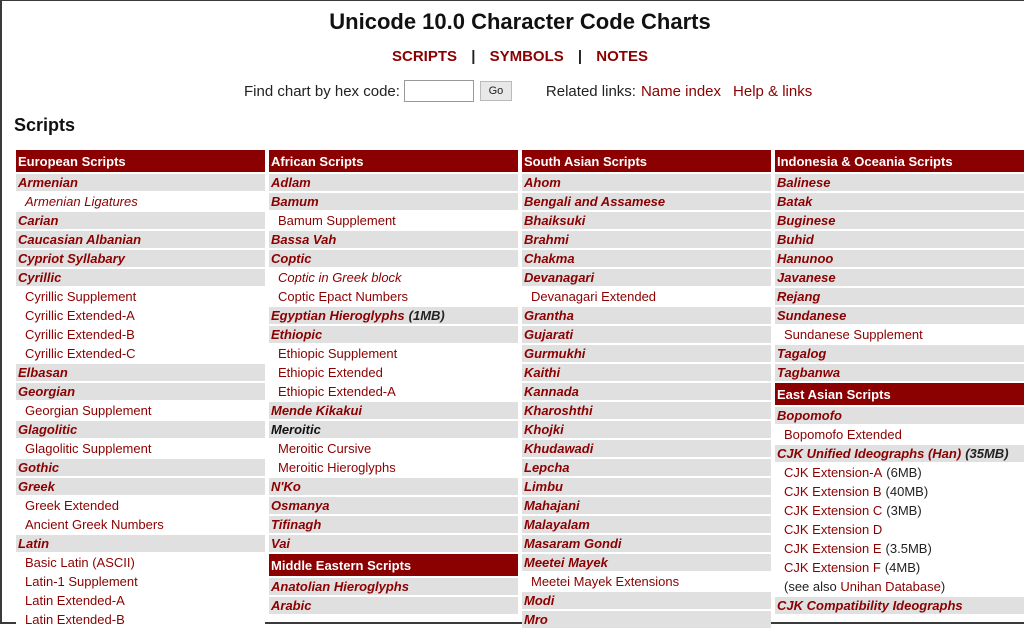 The image size is (1024, 630). I want to click on nav-notes-link: NOTES, so click(622, 56).